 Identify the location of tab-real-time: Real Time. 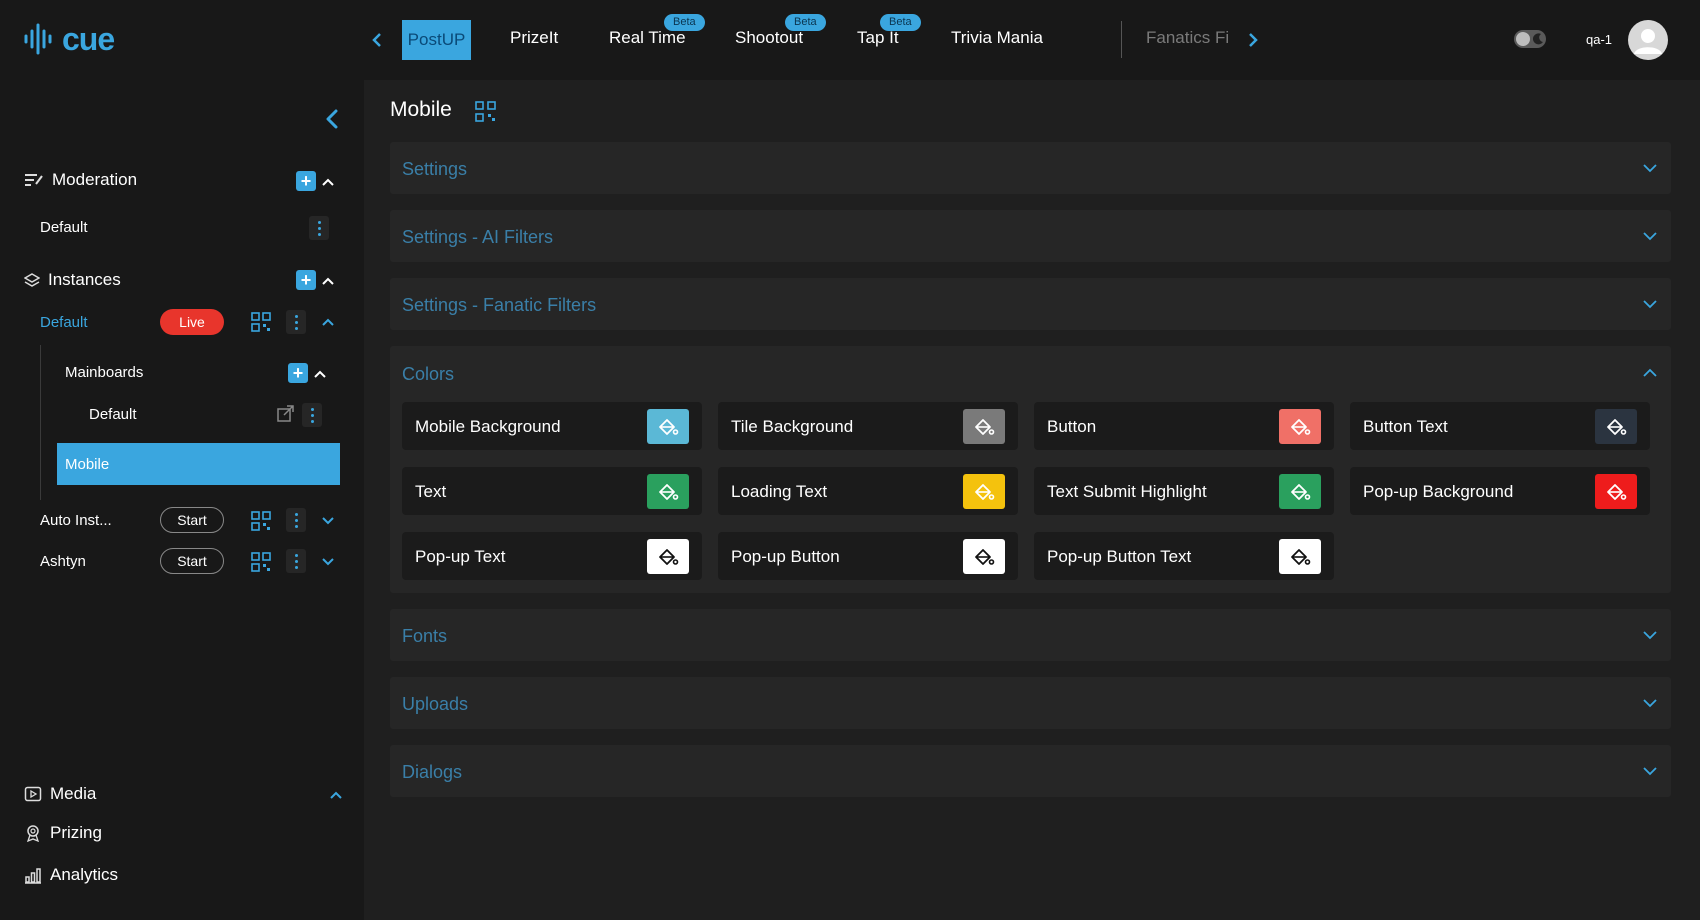
(647, 38).